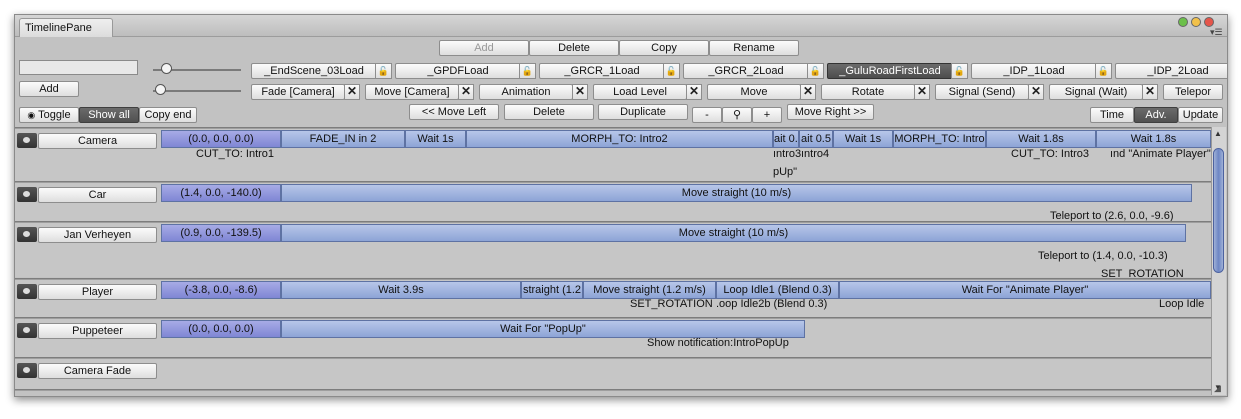  I want to click on zoom-in-button: +, so click(767, 115).